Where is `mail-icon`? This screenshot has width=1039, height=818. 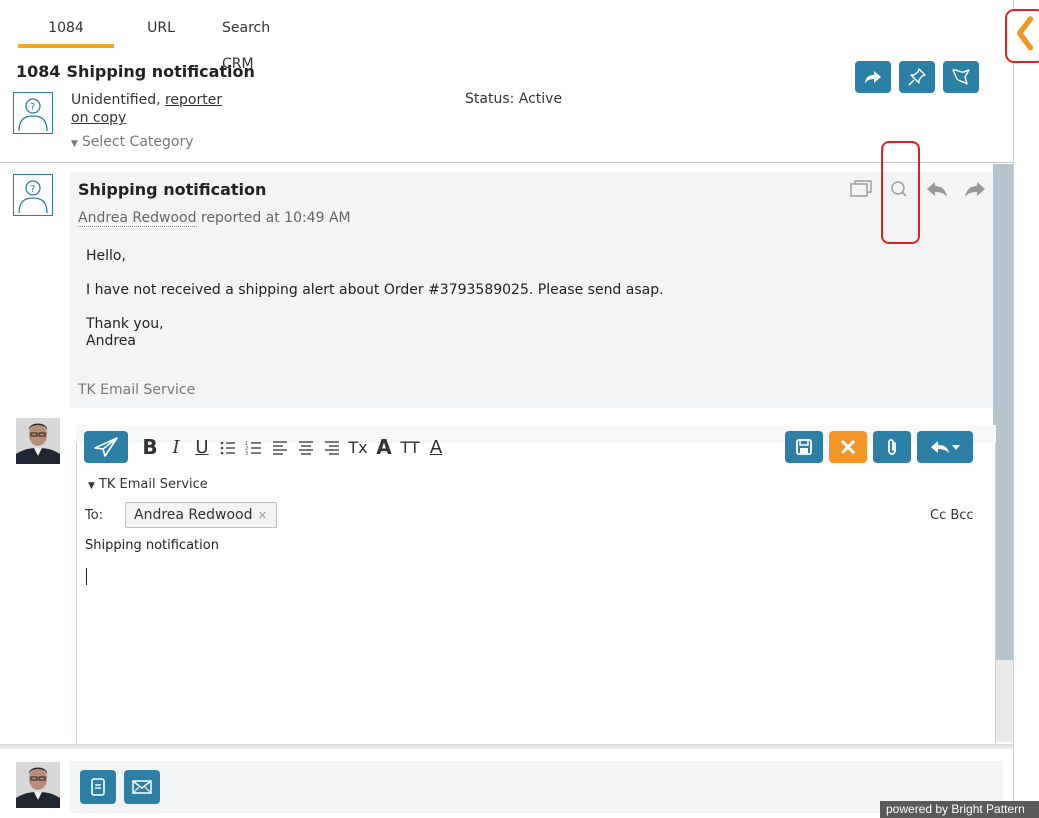
mail-icon is located at coordinates (142, 787).